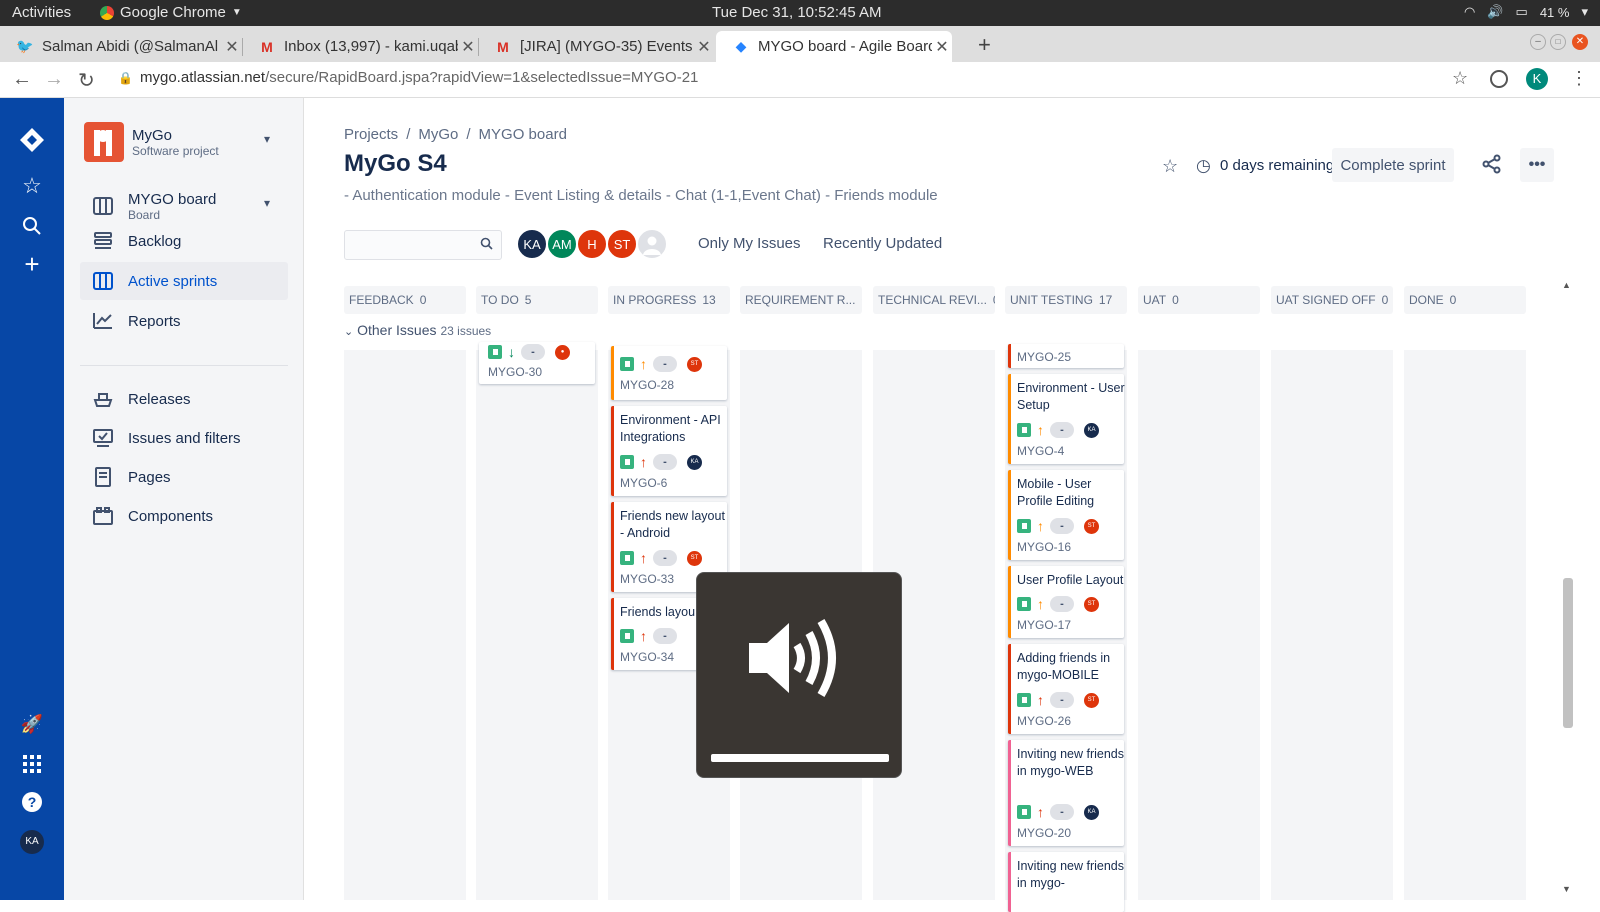 The image size is (1600, 912). I want to click on issue-key: MYGO-34, so click(647, 657).